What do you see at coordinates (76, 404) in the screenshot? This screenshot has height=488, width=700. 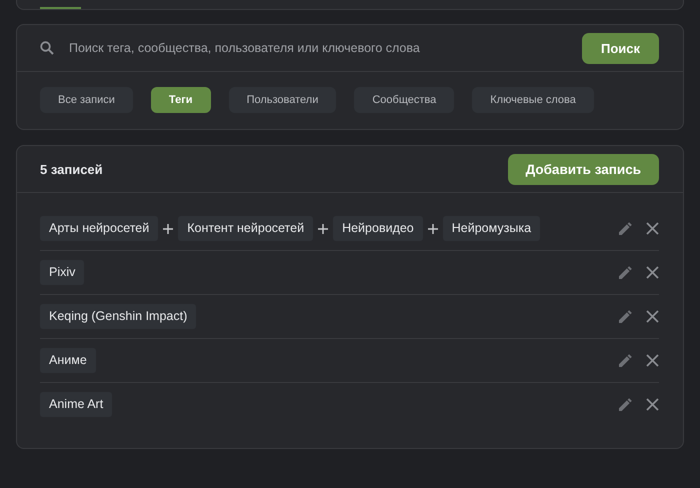 I see `tag-chip: Anime Art` at bounding box center [76, 404].